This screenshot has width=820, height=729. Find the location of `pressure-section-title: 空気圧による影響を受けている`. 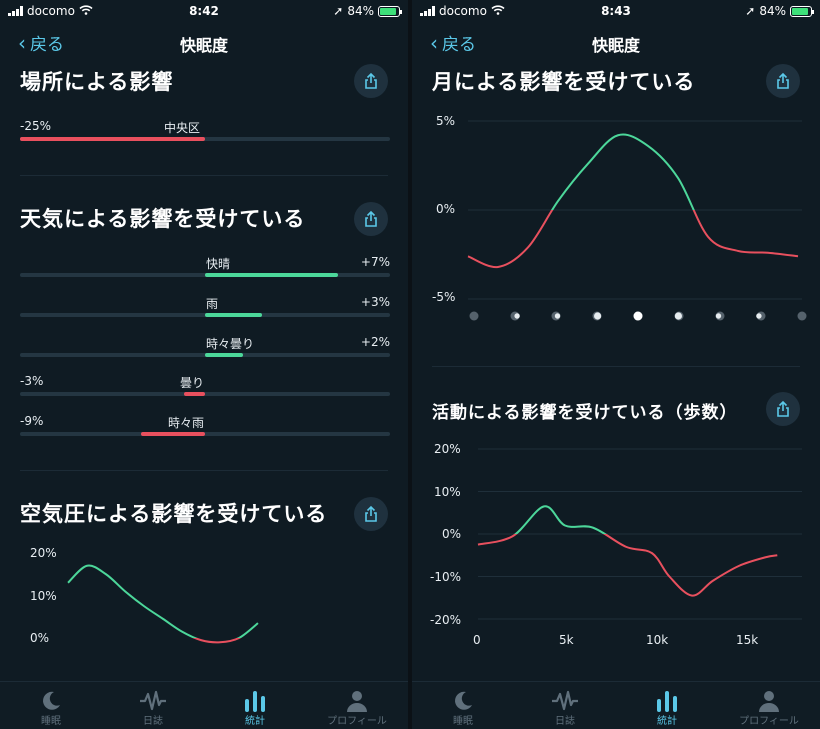

pressure-section-title: 空気圧による影響を受けている is located at coordinates (174, 514).